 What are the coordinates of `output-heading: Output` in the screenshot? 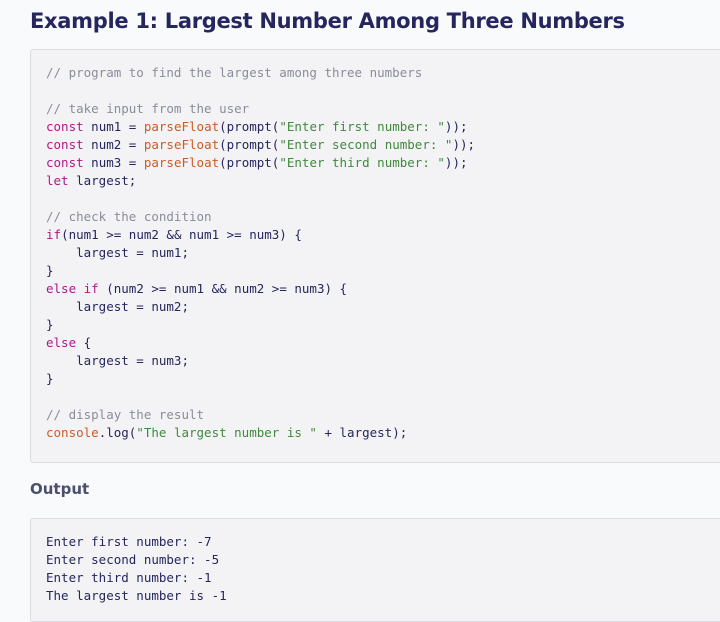 It's located at (60, 489).